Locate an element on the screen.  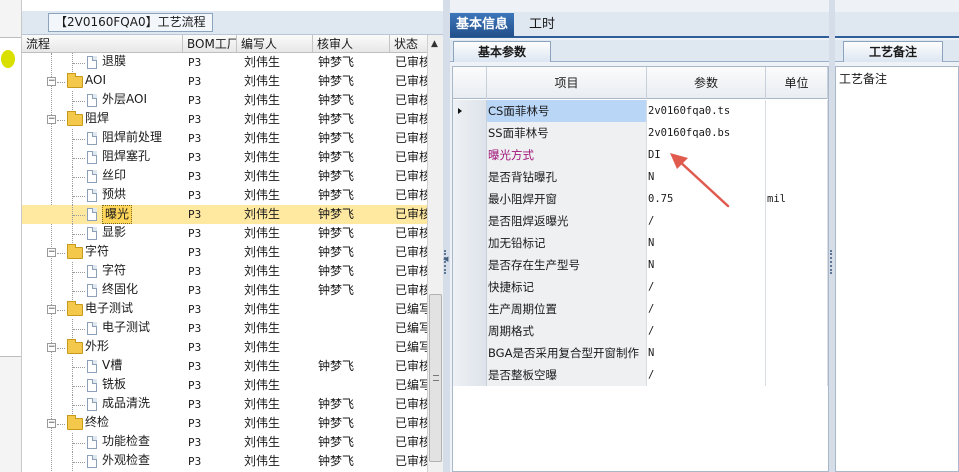
tree-row: 退膜 P3 刘伟生 钟梦飞 已审核 is located at coordinates (224, 62).